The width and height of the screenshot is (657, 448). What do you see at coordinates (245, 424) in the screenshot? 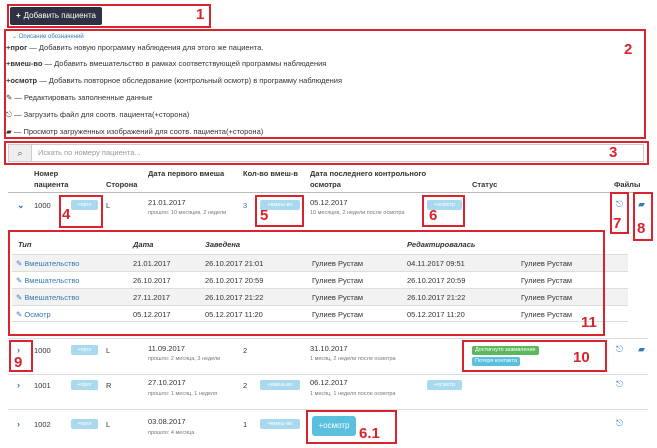
I see `intervention-count: 1` at bounding box center [245, 424].